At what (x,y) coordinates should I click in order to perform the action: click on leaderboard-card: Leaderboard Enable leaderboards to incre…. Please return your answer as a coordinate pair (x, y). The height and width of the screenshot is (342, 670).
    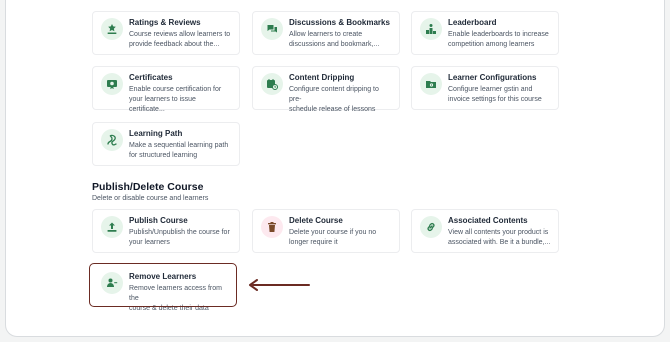
    Looking at the image, I should click on (485, 33).